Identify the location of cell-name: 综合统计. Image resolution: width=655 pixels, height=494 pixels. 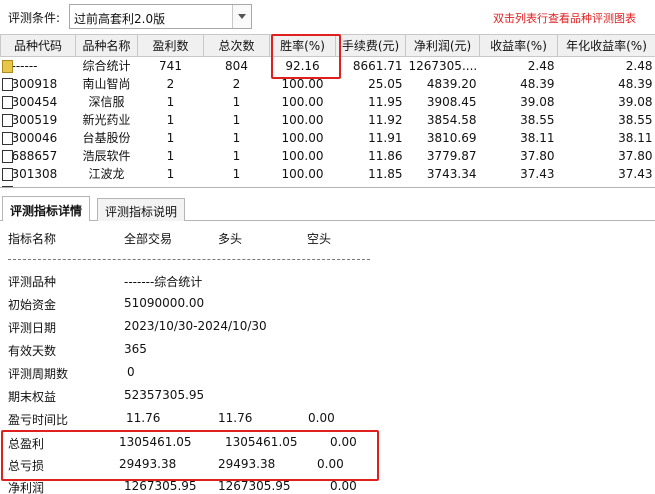
(106, 65).